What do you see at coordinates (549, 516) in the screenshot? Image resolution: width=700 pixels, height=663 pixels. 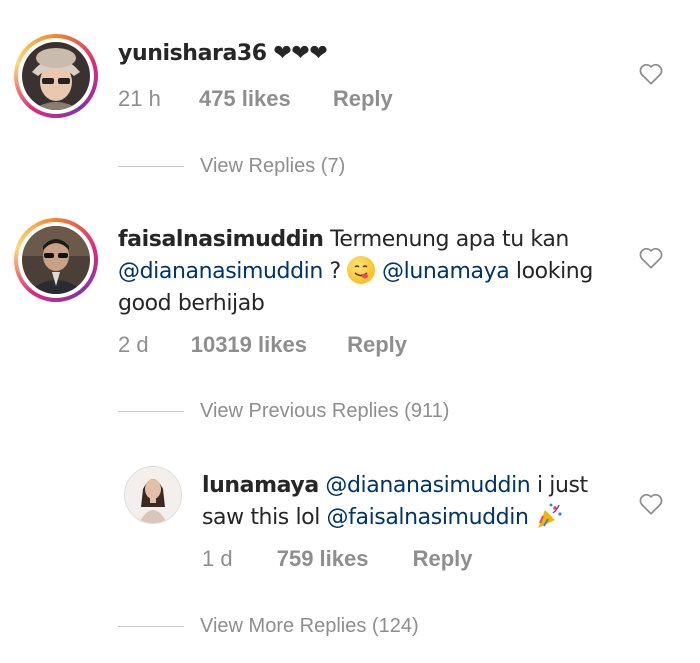 I see `party-popper-emoji` at bounding box center [549, 516].